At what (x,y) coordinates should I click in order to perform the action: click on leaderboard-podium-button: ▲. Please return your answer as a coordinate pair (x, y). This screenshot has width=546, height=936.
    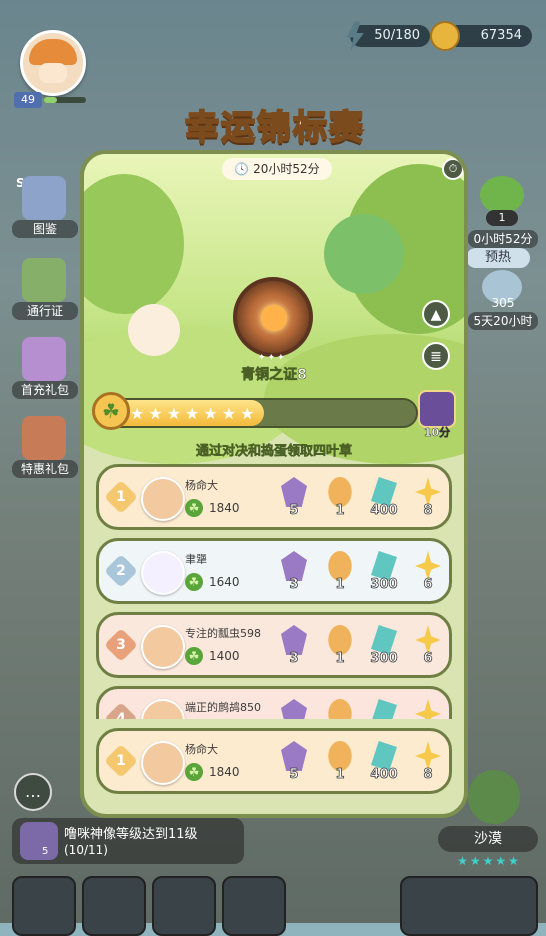
    Looking at the image, I should click on (436, 314).